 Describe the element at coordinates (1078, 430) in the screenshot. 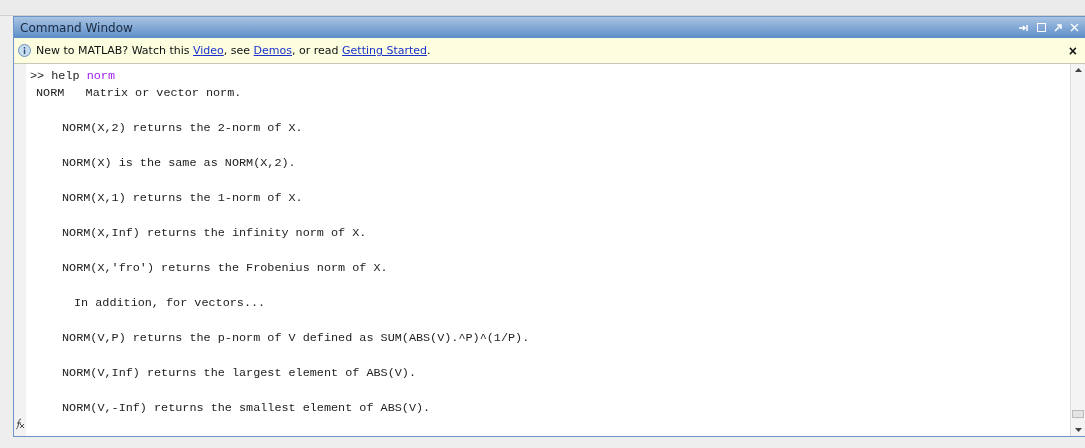

I see `scroll-down-icon` at that location.